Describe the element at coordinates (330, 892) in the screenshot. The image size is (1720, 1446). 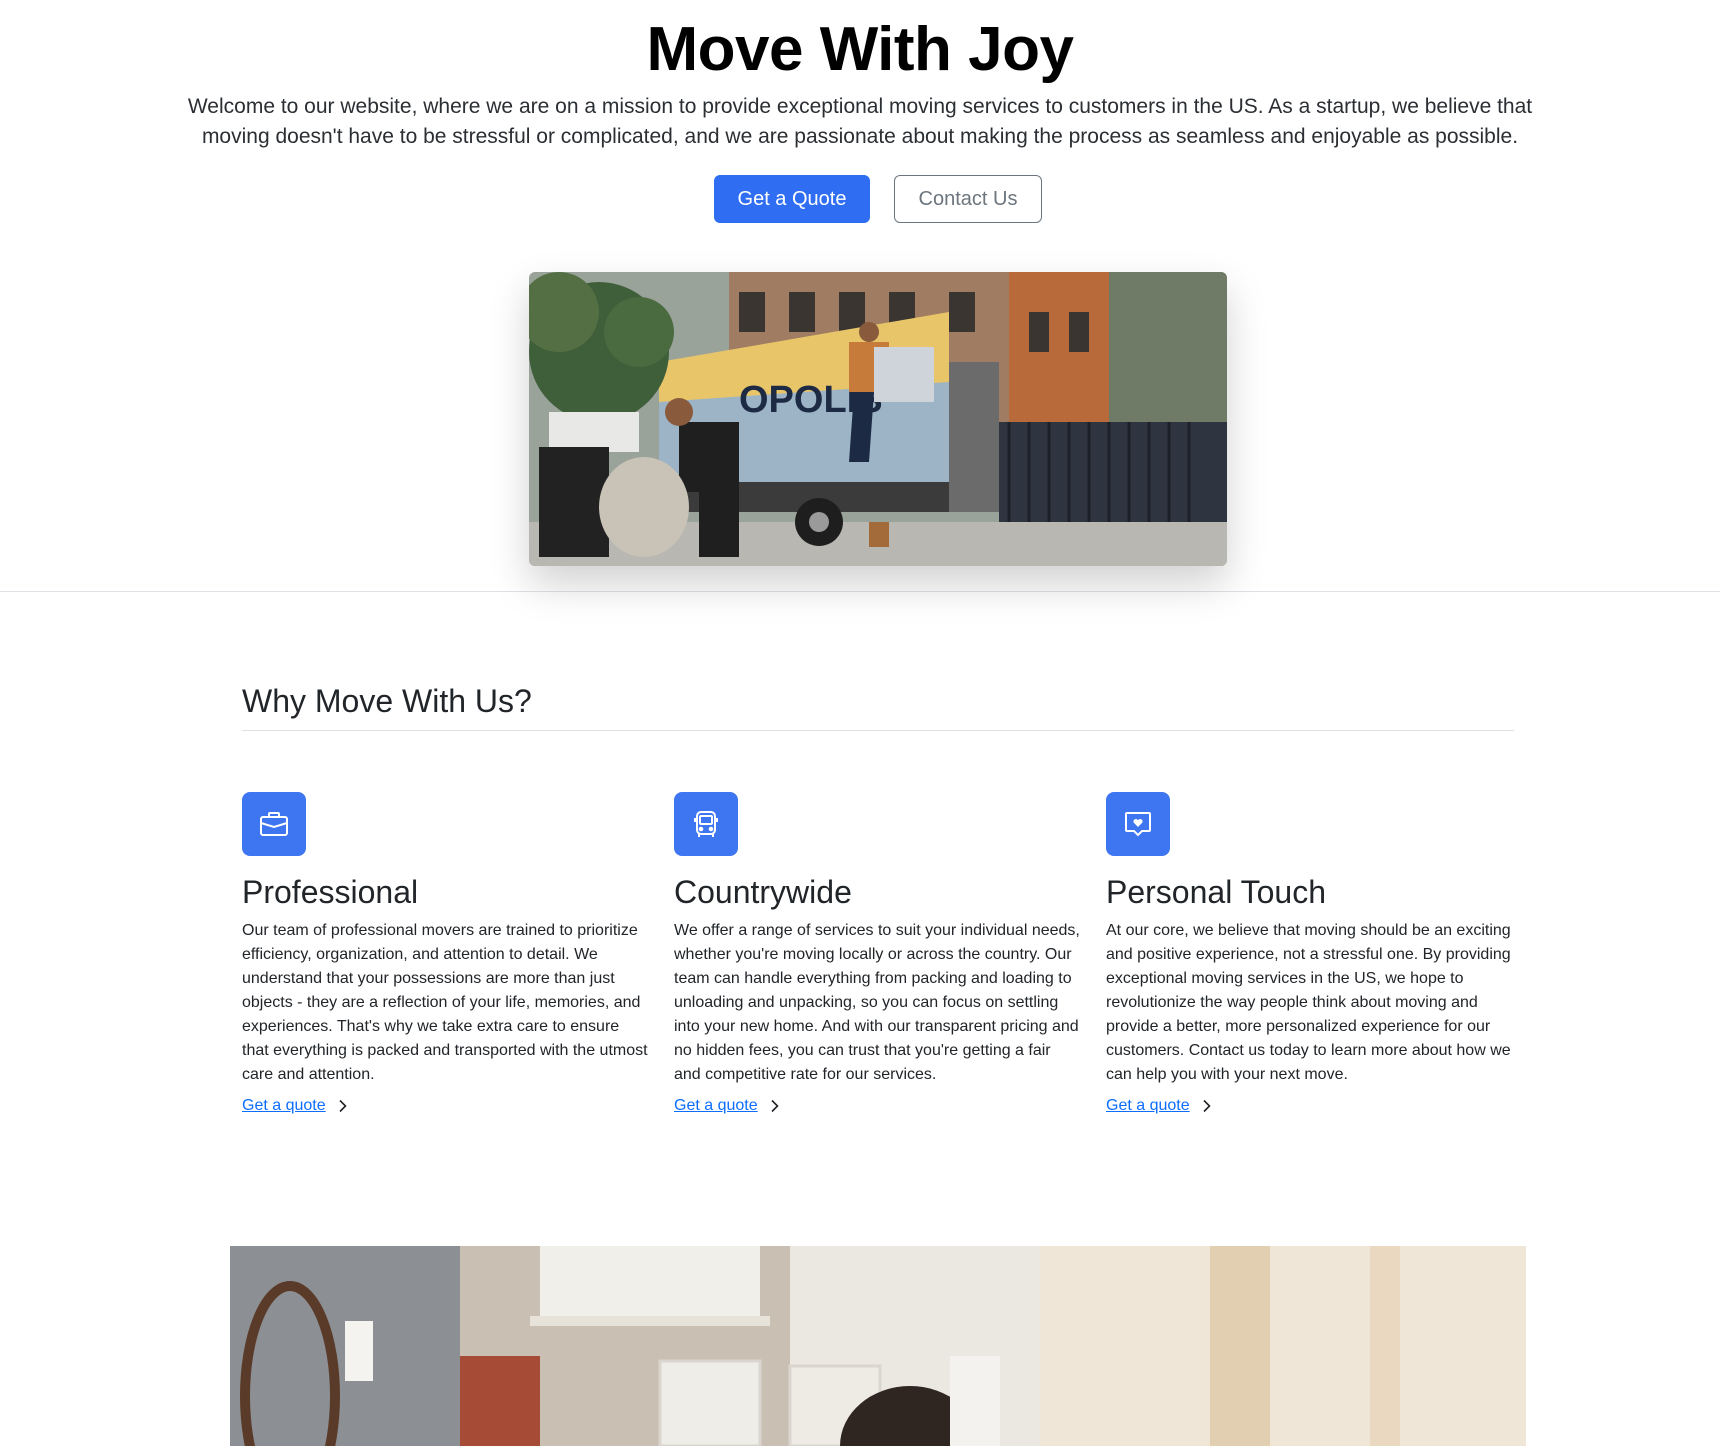
I see `feature-title: Professional` at that location.